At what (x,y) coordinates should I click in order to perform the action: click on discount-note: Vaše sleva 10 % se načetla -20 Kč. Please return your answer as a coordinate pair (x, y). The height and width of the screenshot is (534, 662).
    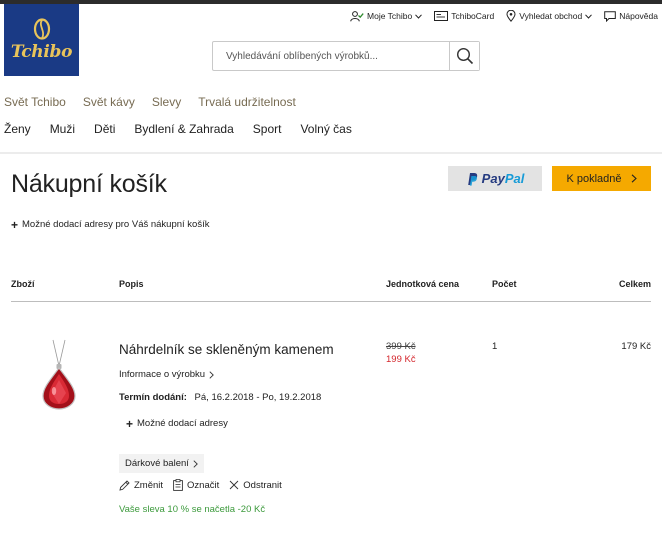
    Looking at the image, I should click on (192, 509).